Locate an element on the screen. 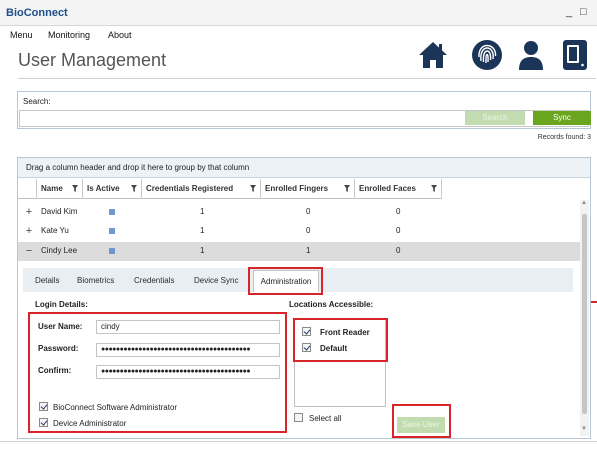 The height and width of the screenshot is (455, 597). login-details-title: Login Details: is located at coordinates (61, 304).